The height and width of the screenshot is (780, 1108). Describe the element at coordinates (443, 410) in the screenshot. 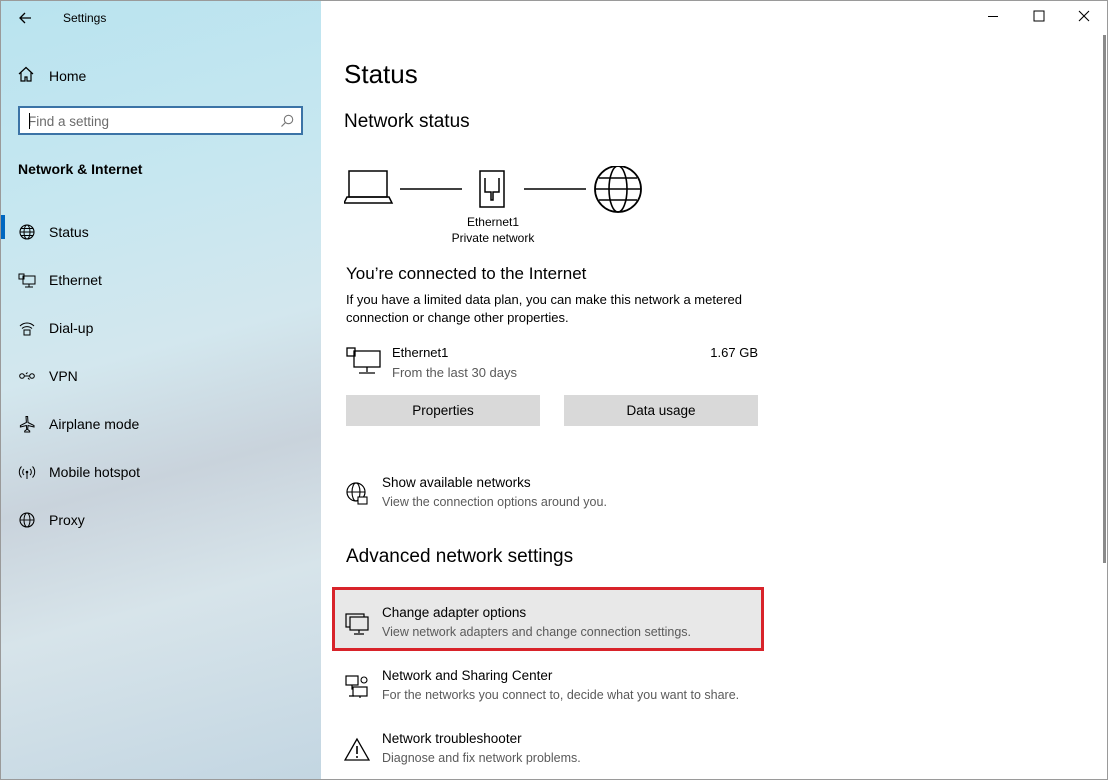

I see `properties-button: Properties` at that location.